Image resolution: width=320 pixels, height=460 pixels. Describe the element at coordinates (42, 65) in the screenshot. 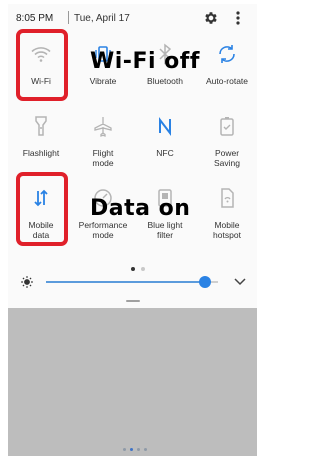

I see `wifi-highlight-box` at that location.